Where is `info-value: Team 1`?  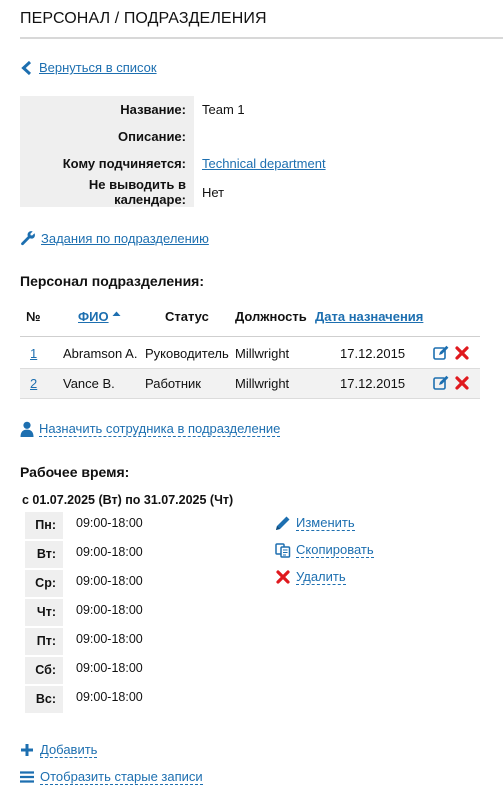
info-value: Team 1 is located at coordinates (223, 109).